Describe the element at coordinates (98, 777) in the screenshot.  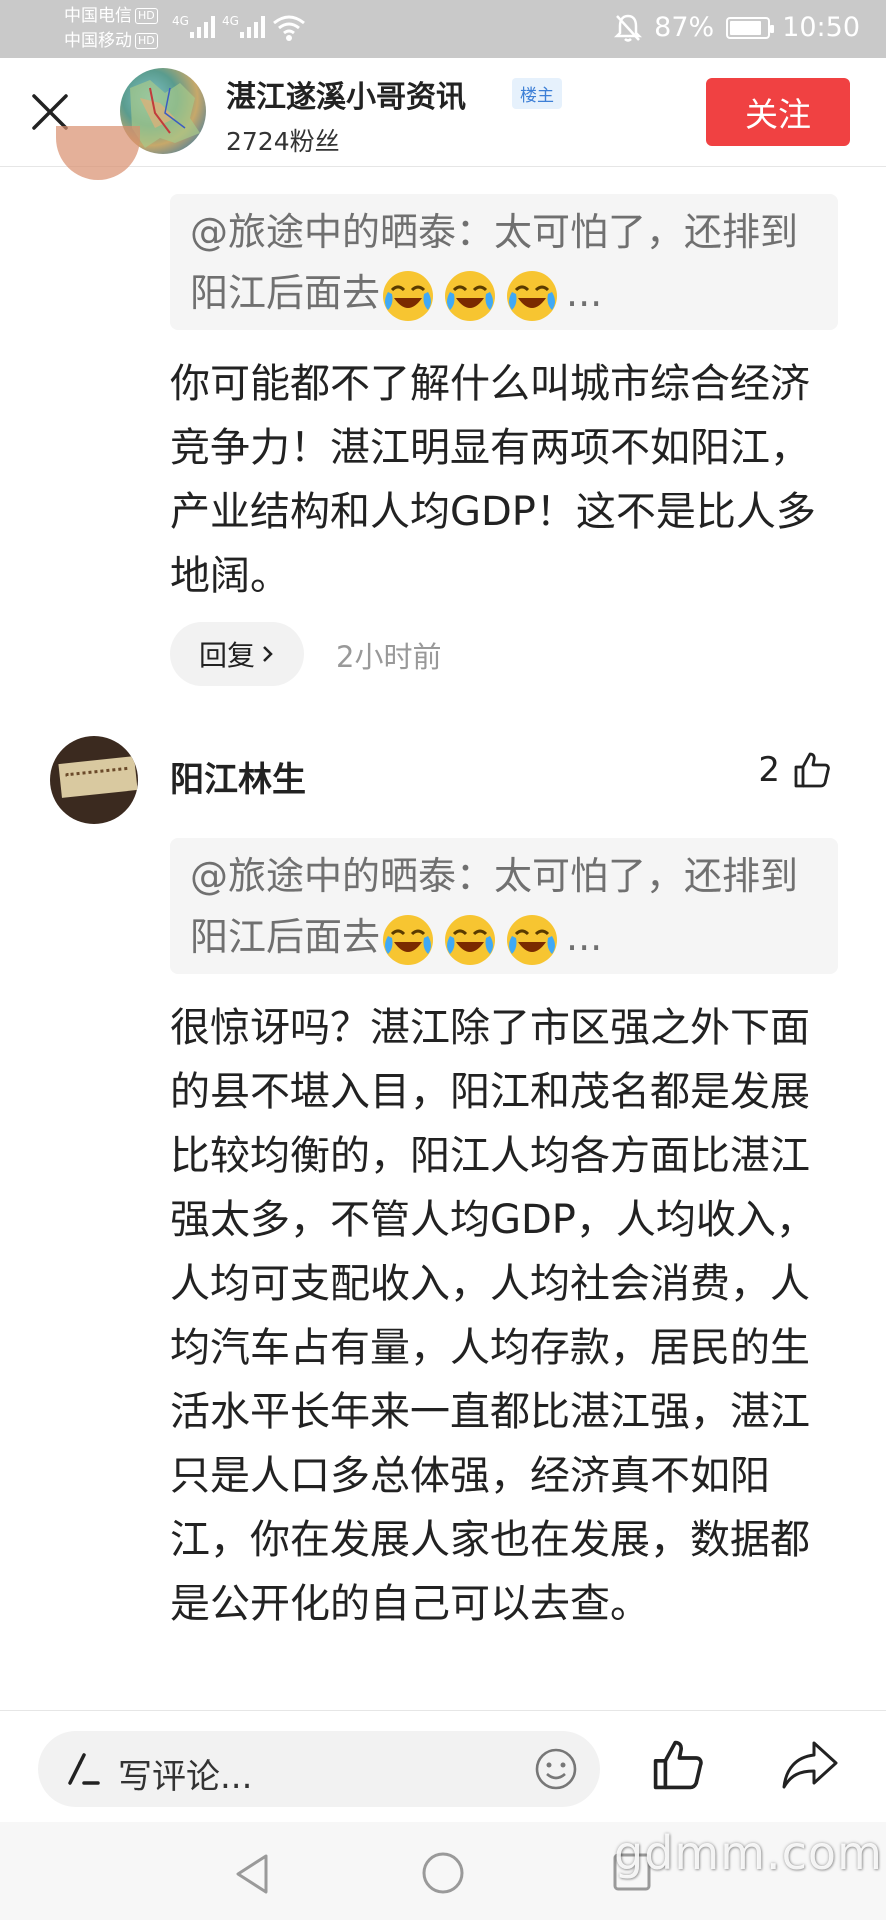
I see `shop-sign-image` at that location.